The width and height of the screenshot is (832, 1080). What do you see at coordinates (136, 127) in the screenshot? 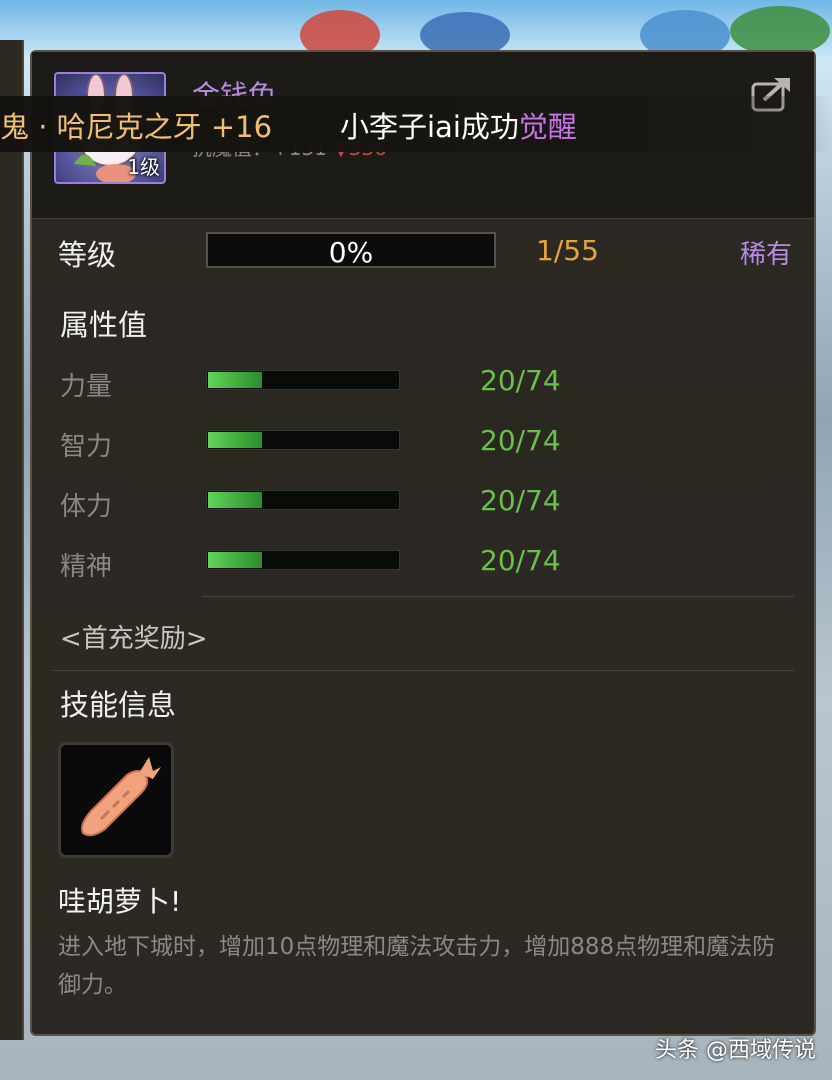
I see `banner-item-name: 鬼 · 哈尼克之牙 +16` at bounding box center [136, 127].